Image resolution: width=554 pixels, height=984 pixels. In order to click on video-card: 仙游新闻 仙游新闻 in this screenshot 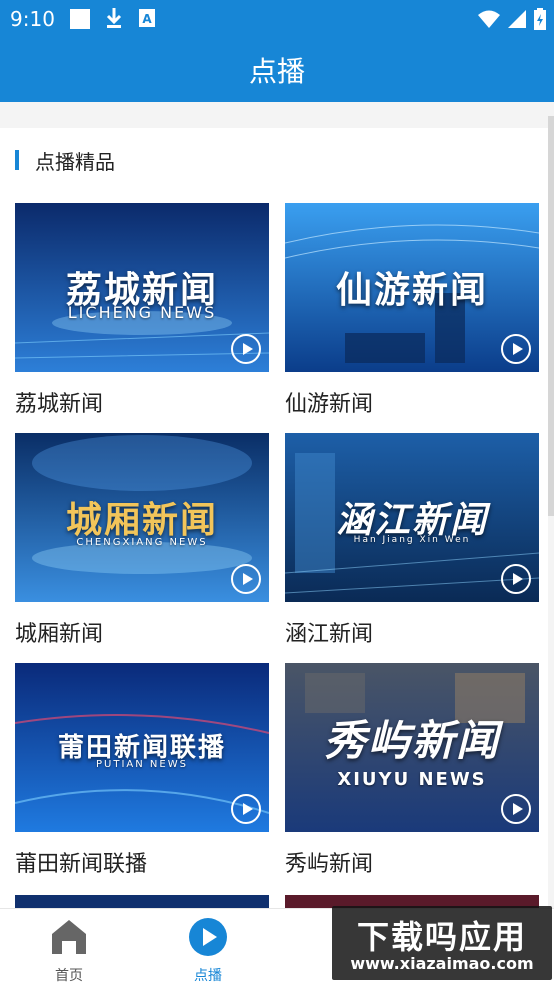, I will do `click(412, 310)`.